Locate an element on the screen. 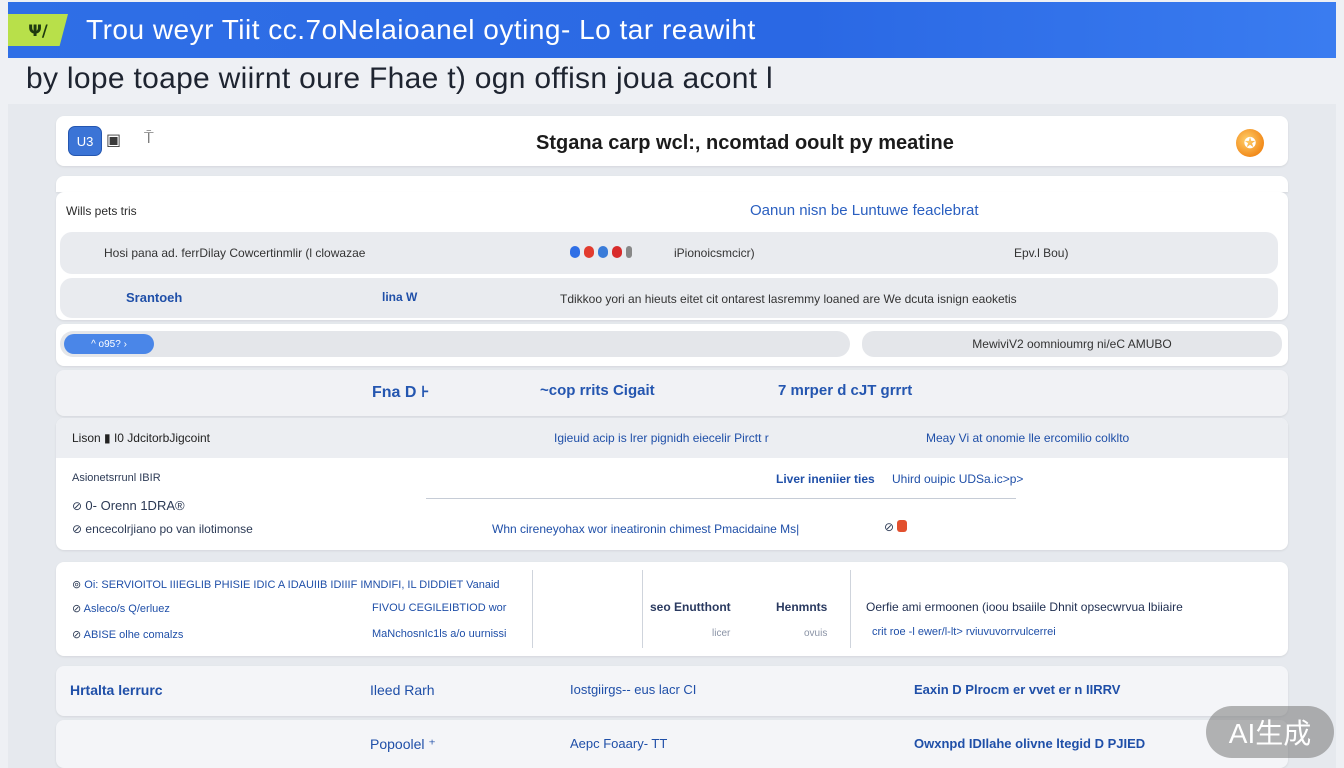 This screenshot has height=768, width=1344. list-item: ⊘ ABISE olhe comalzs is located at coordinates (127, 634).